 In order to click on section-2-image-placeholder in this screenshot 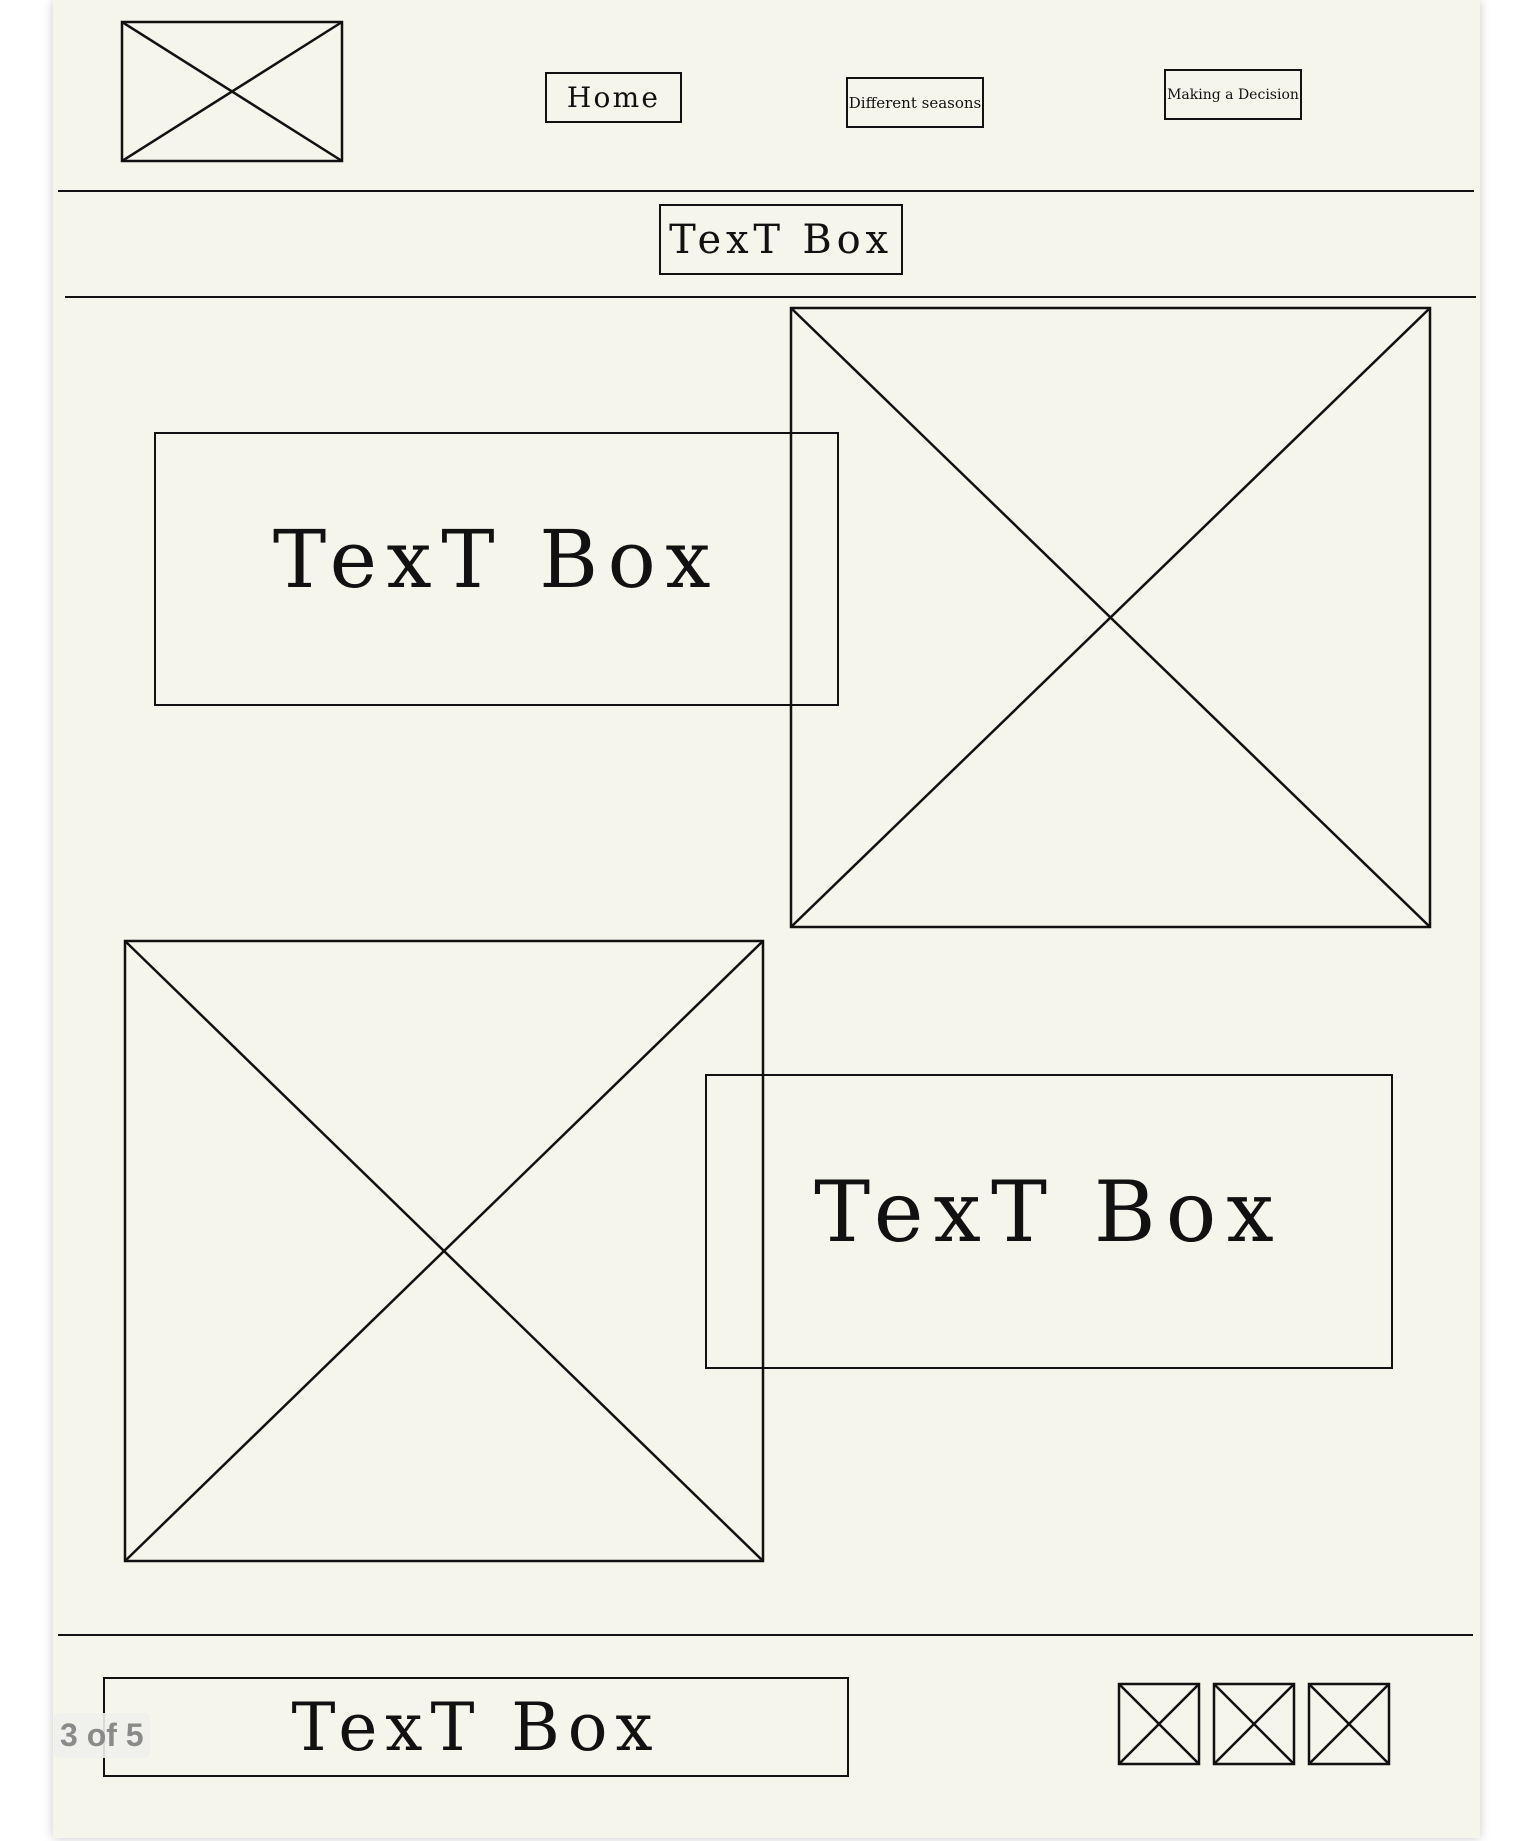, I will do `click(444, 1251)`.